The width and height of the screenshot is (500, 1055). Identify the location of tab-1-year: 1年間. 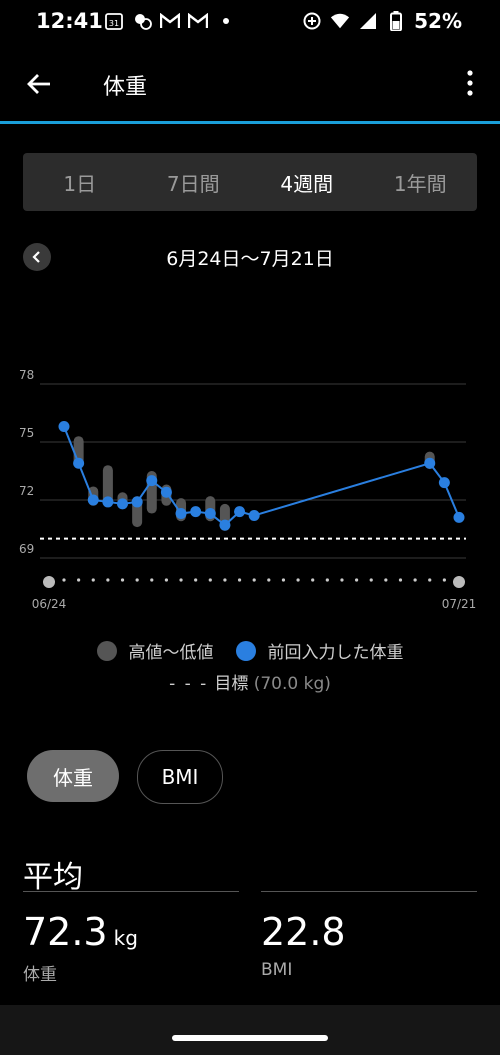
(421, 182).